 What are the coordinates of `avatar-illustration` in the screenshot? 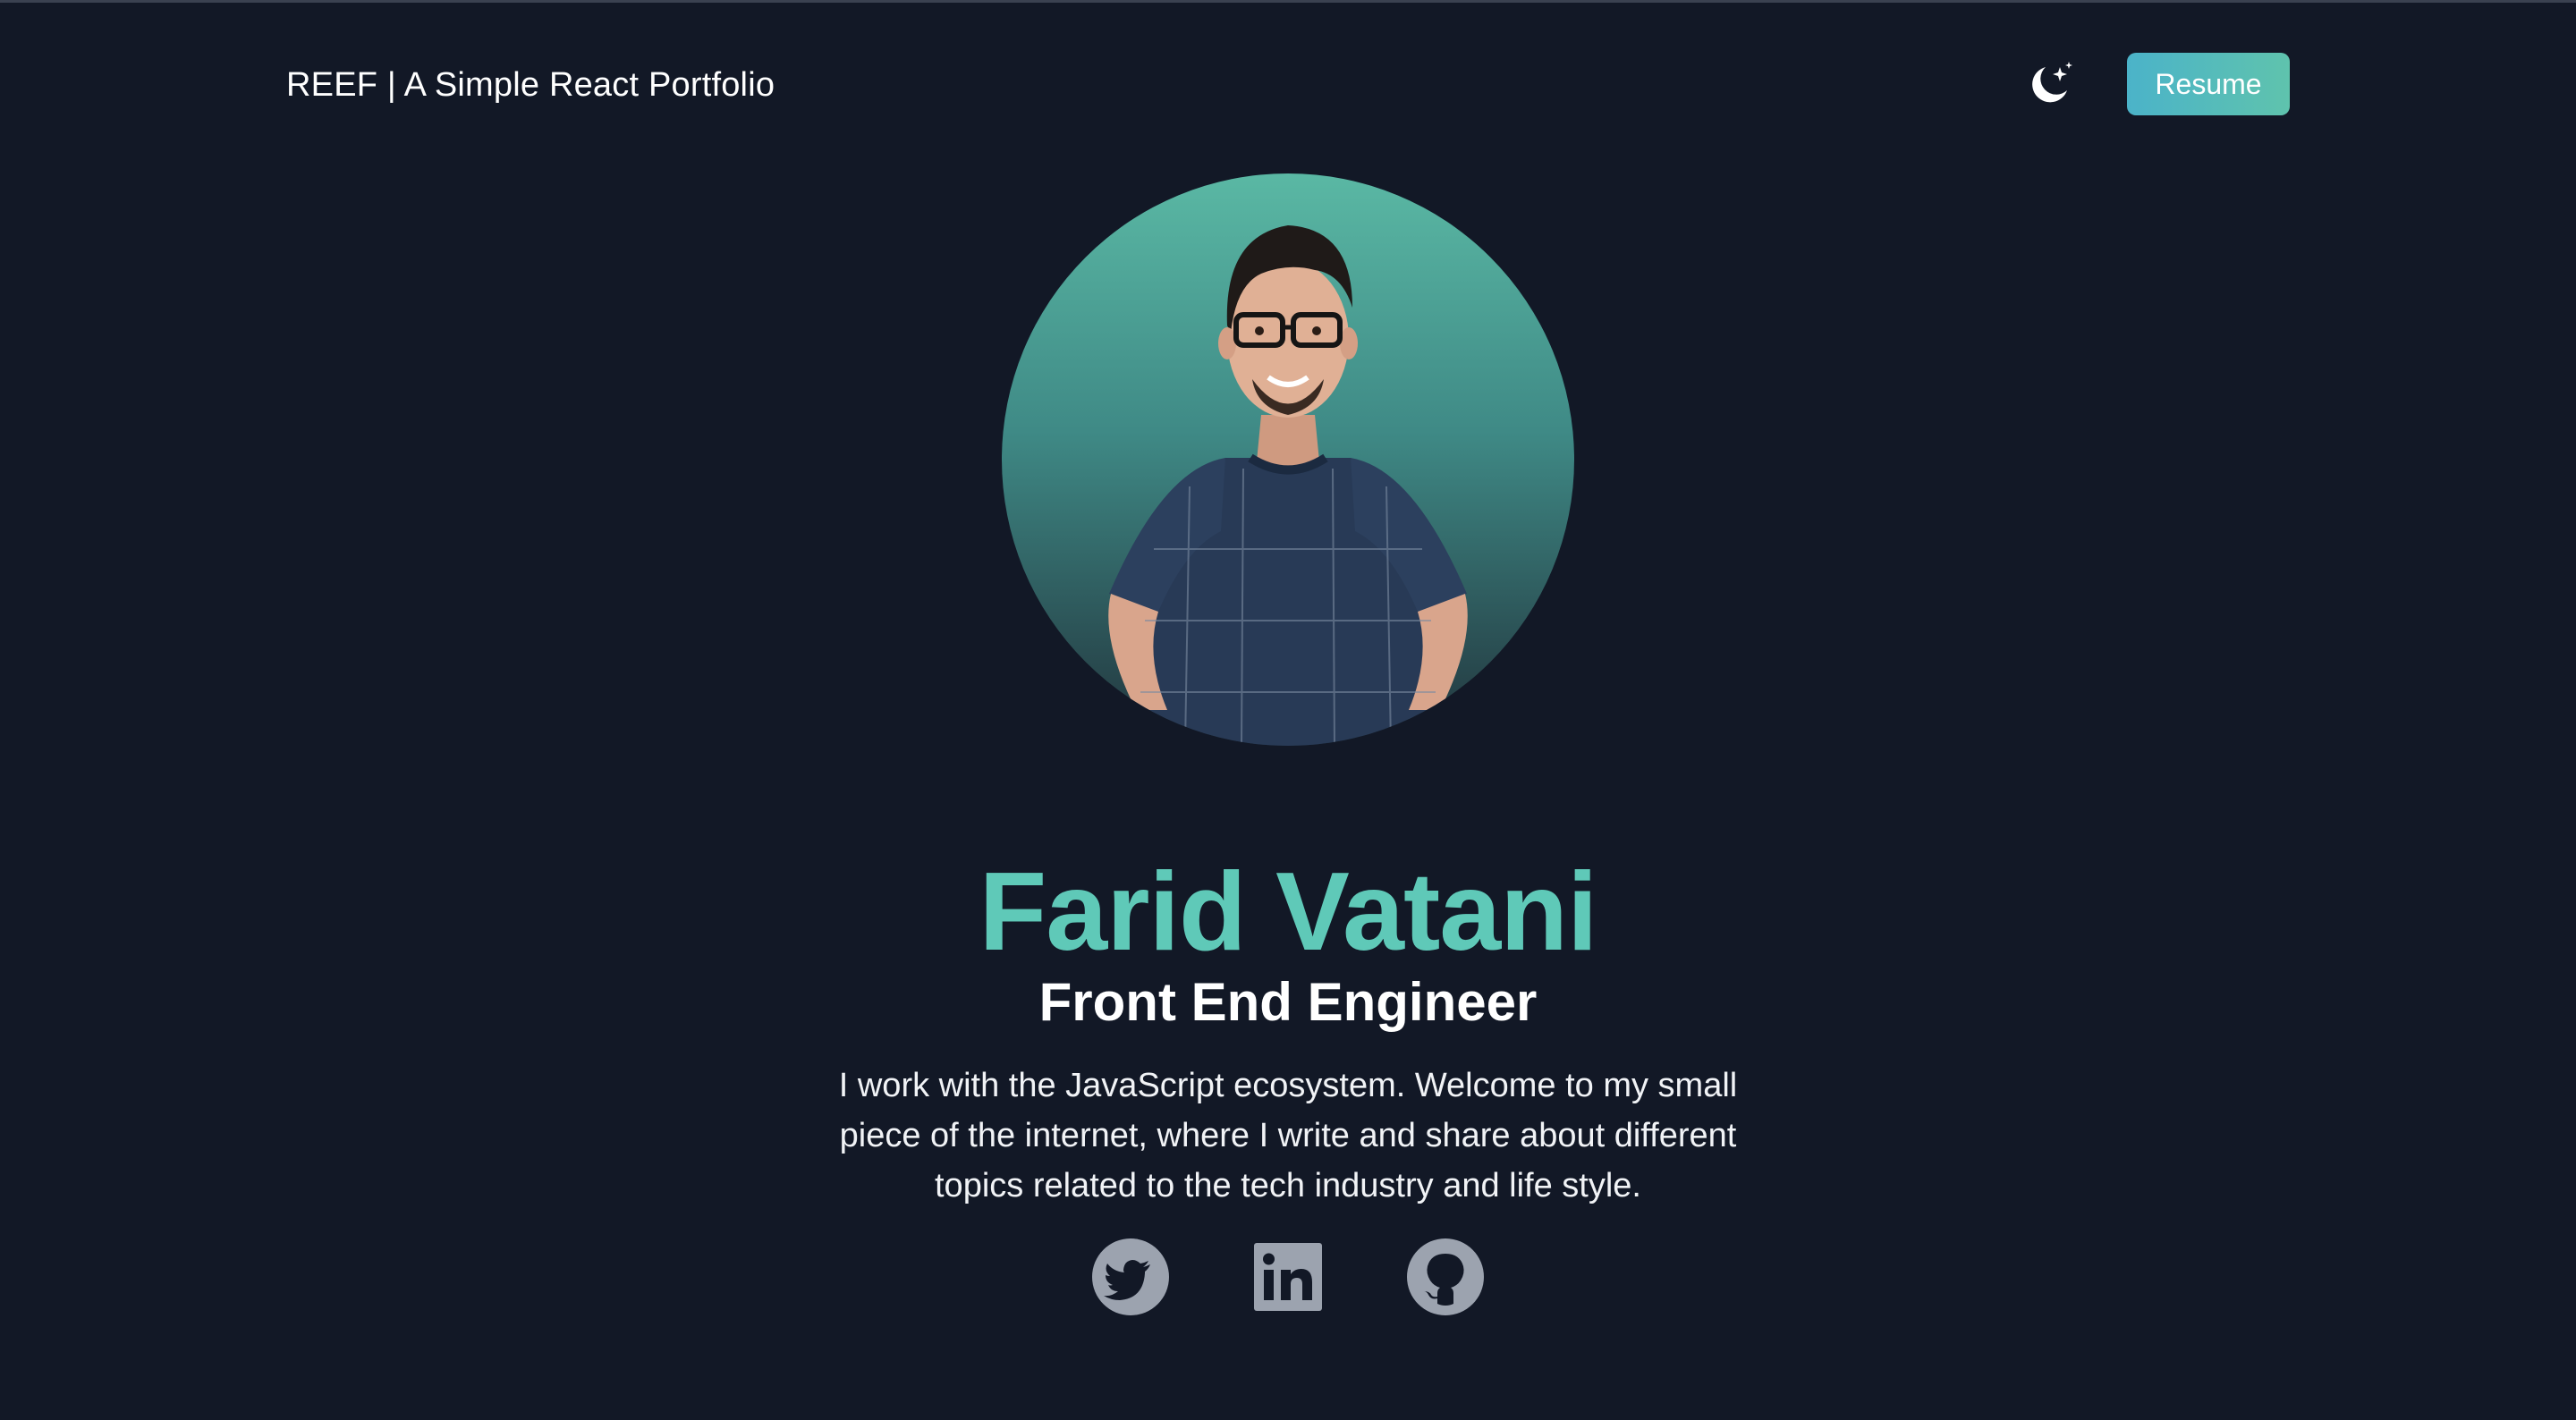 It's located at (1288, 485).